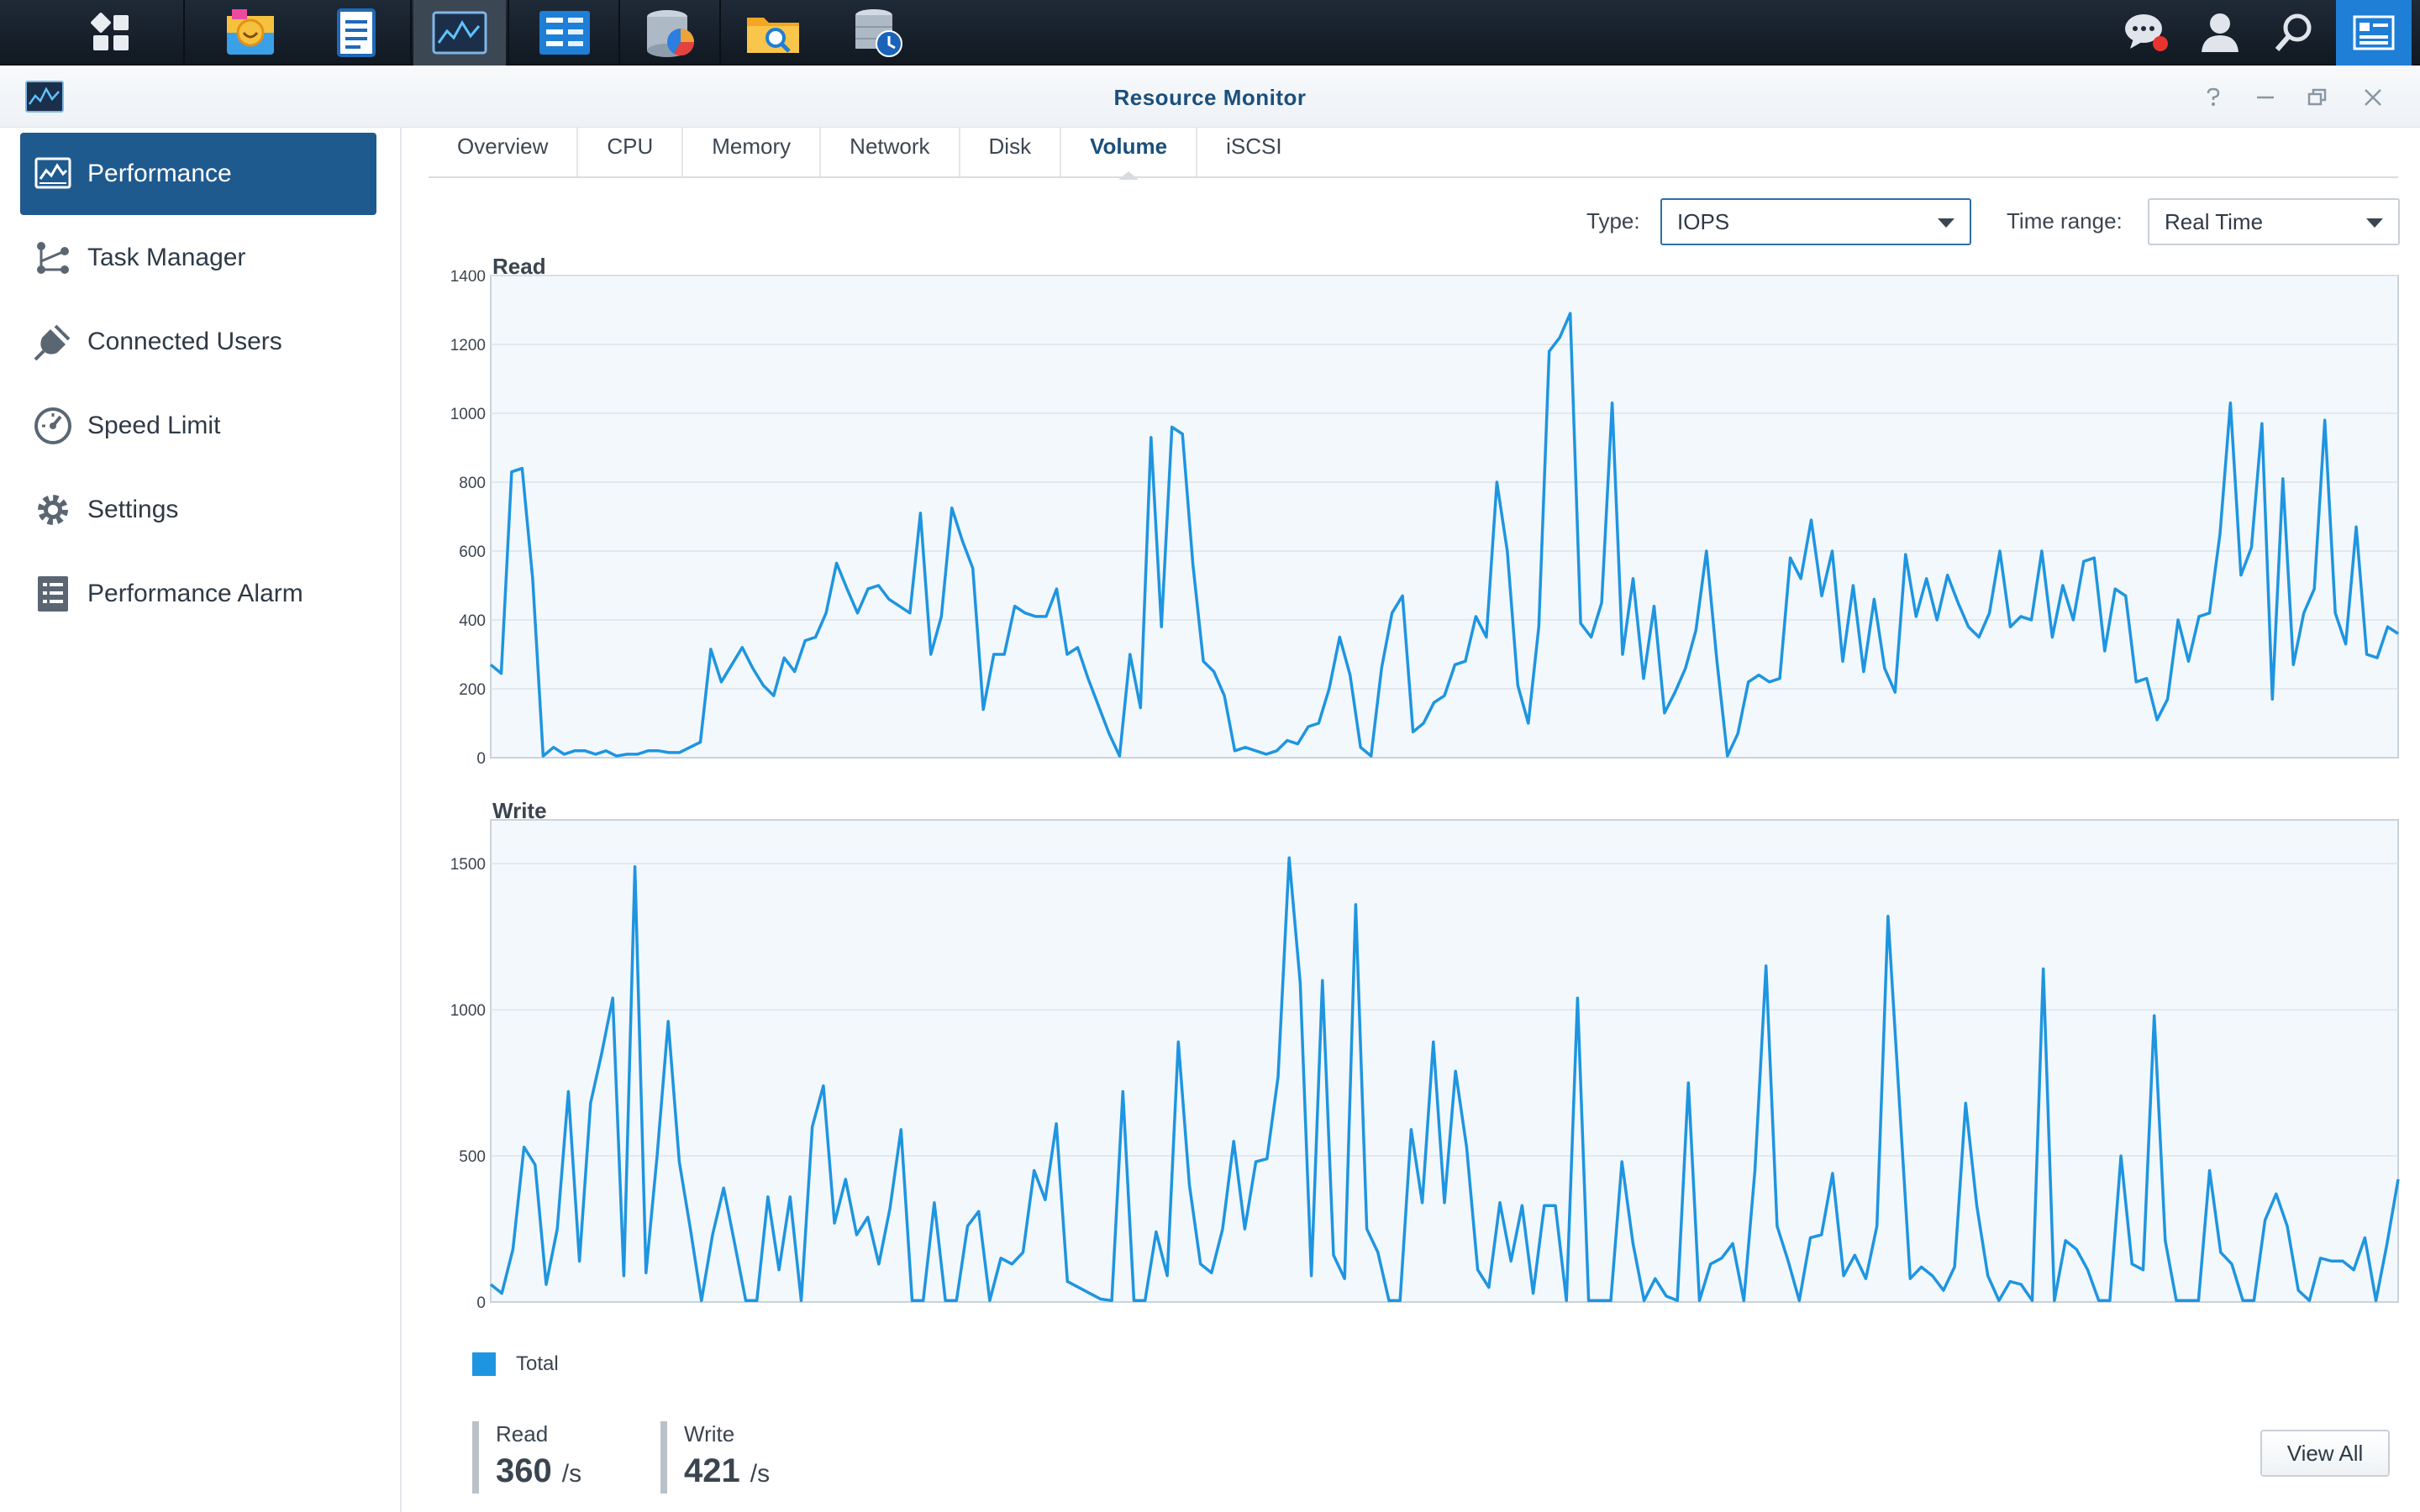  I want to click on window-titlebar: Resource Monitor, so click(1210, 97).